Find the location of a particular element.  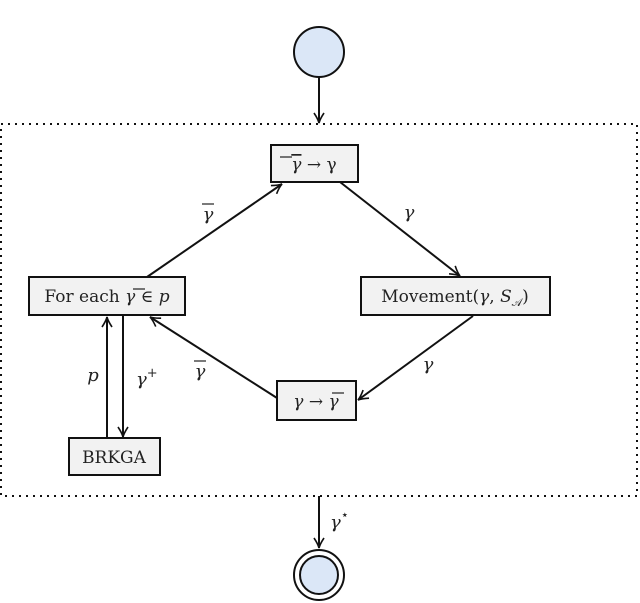

edge-encode-to-foreach is located at coordinates (213, 357).